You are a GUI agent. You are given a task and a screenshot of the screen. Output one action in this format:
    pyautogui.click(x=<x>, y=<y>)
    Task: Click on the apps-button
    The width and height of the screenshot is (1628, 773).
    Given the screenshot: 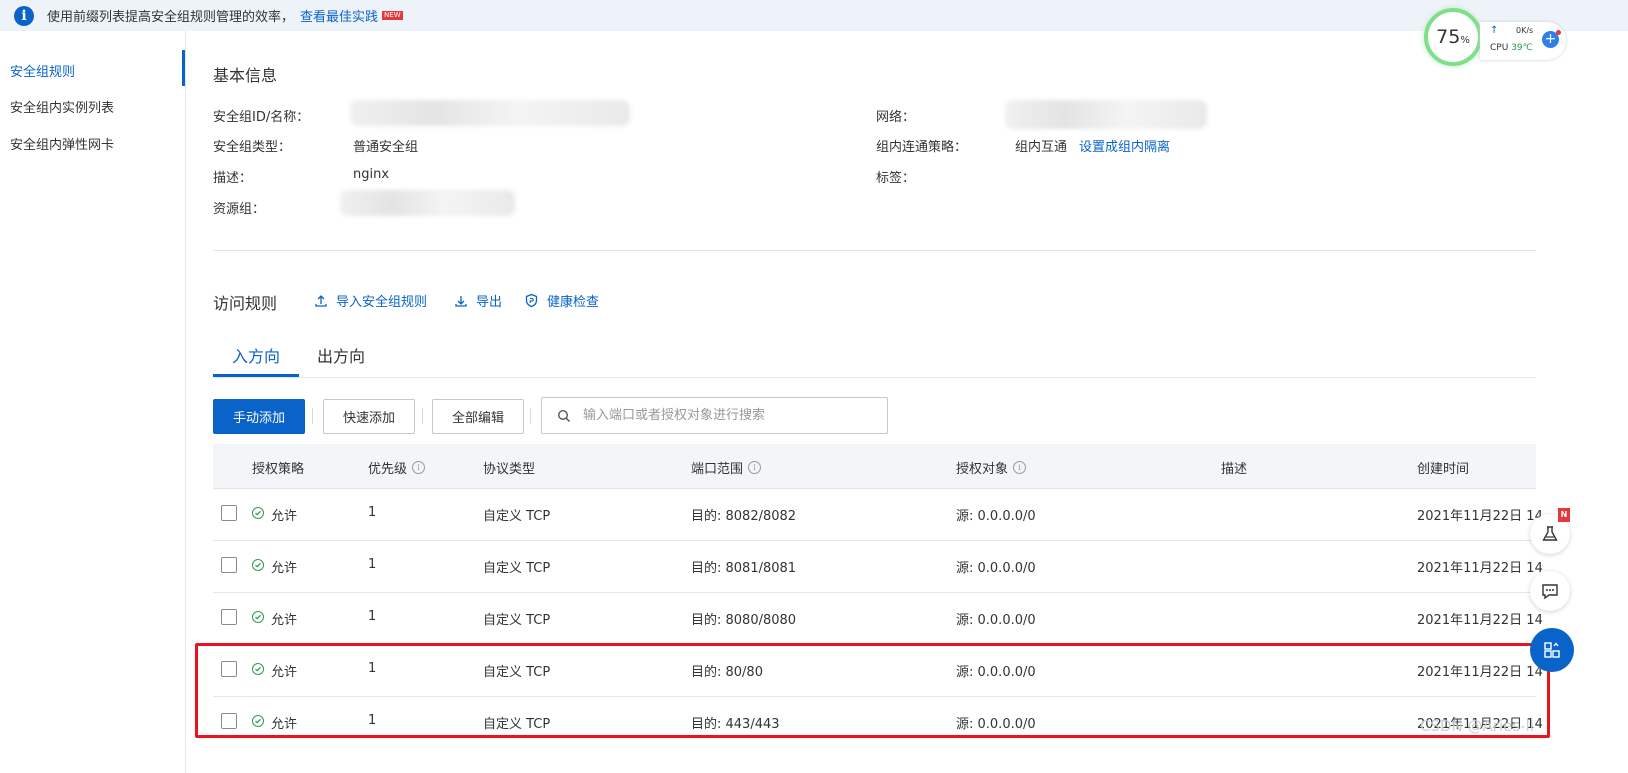 What is the action you would take?
    pyautogui.click(x=1552, y=650)
    